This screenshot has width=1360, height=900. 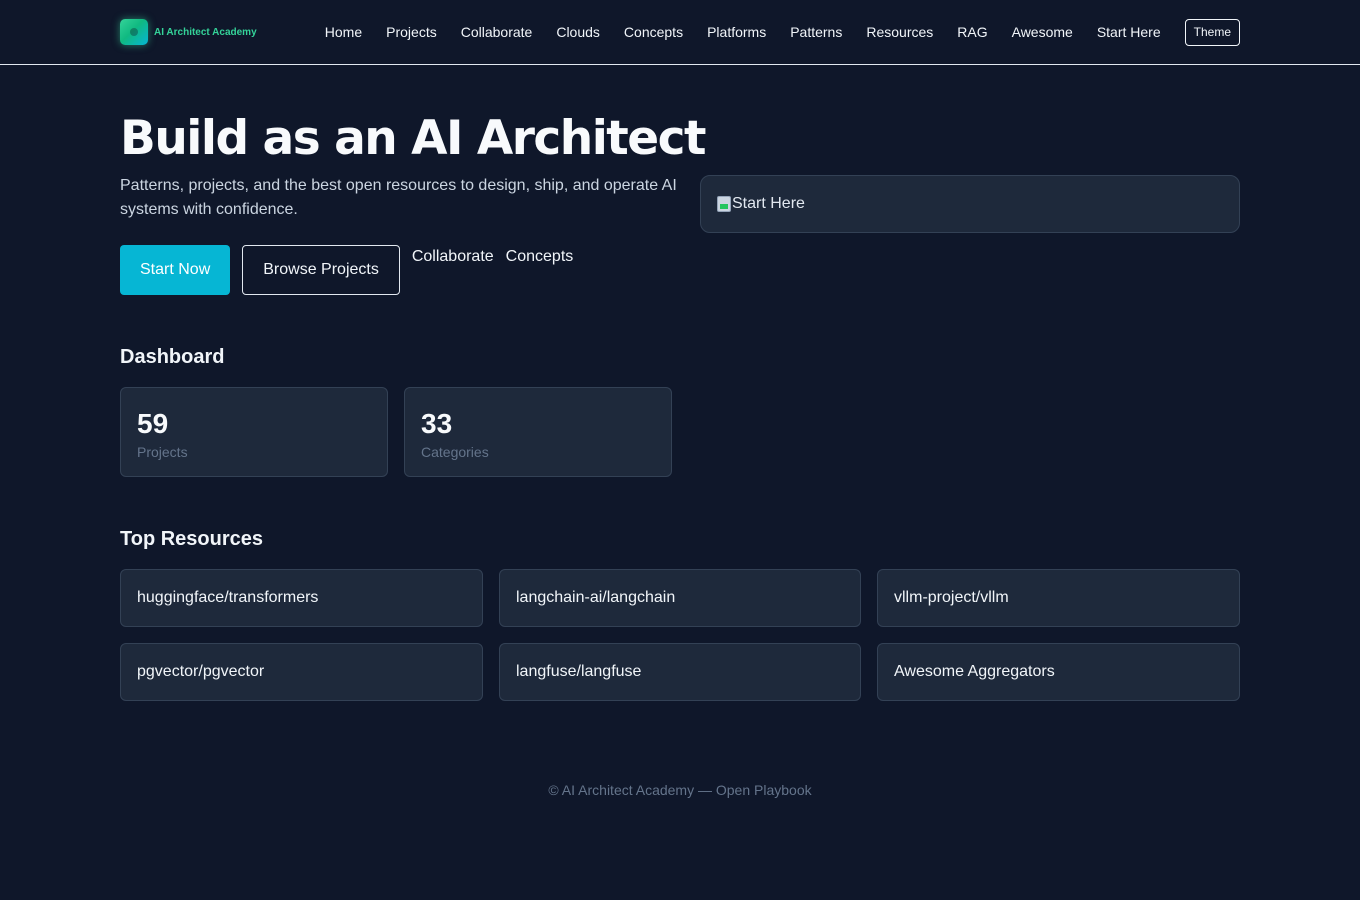 What do you see at coordinates (540, 257) in the screenshot?
I see `concepts-link: Concepts` at bounding box center [540, 257].